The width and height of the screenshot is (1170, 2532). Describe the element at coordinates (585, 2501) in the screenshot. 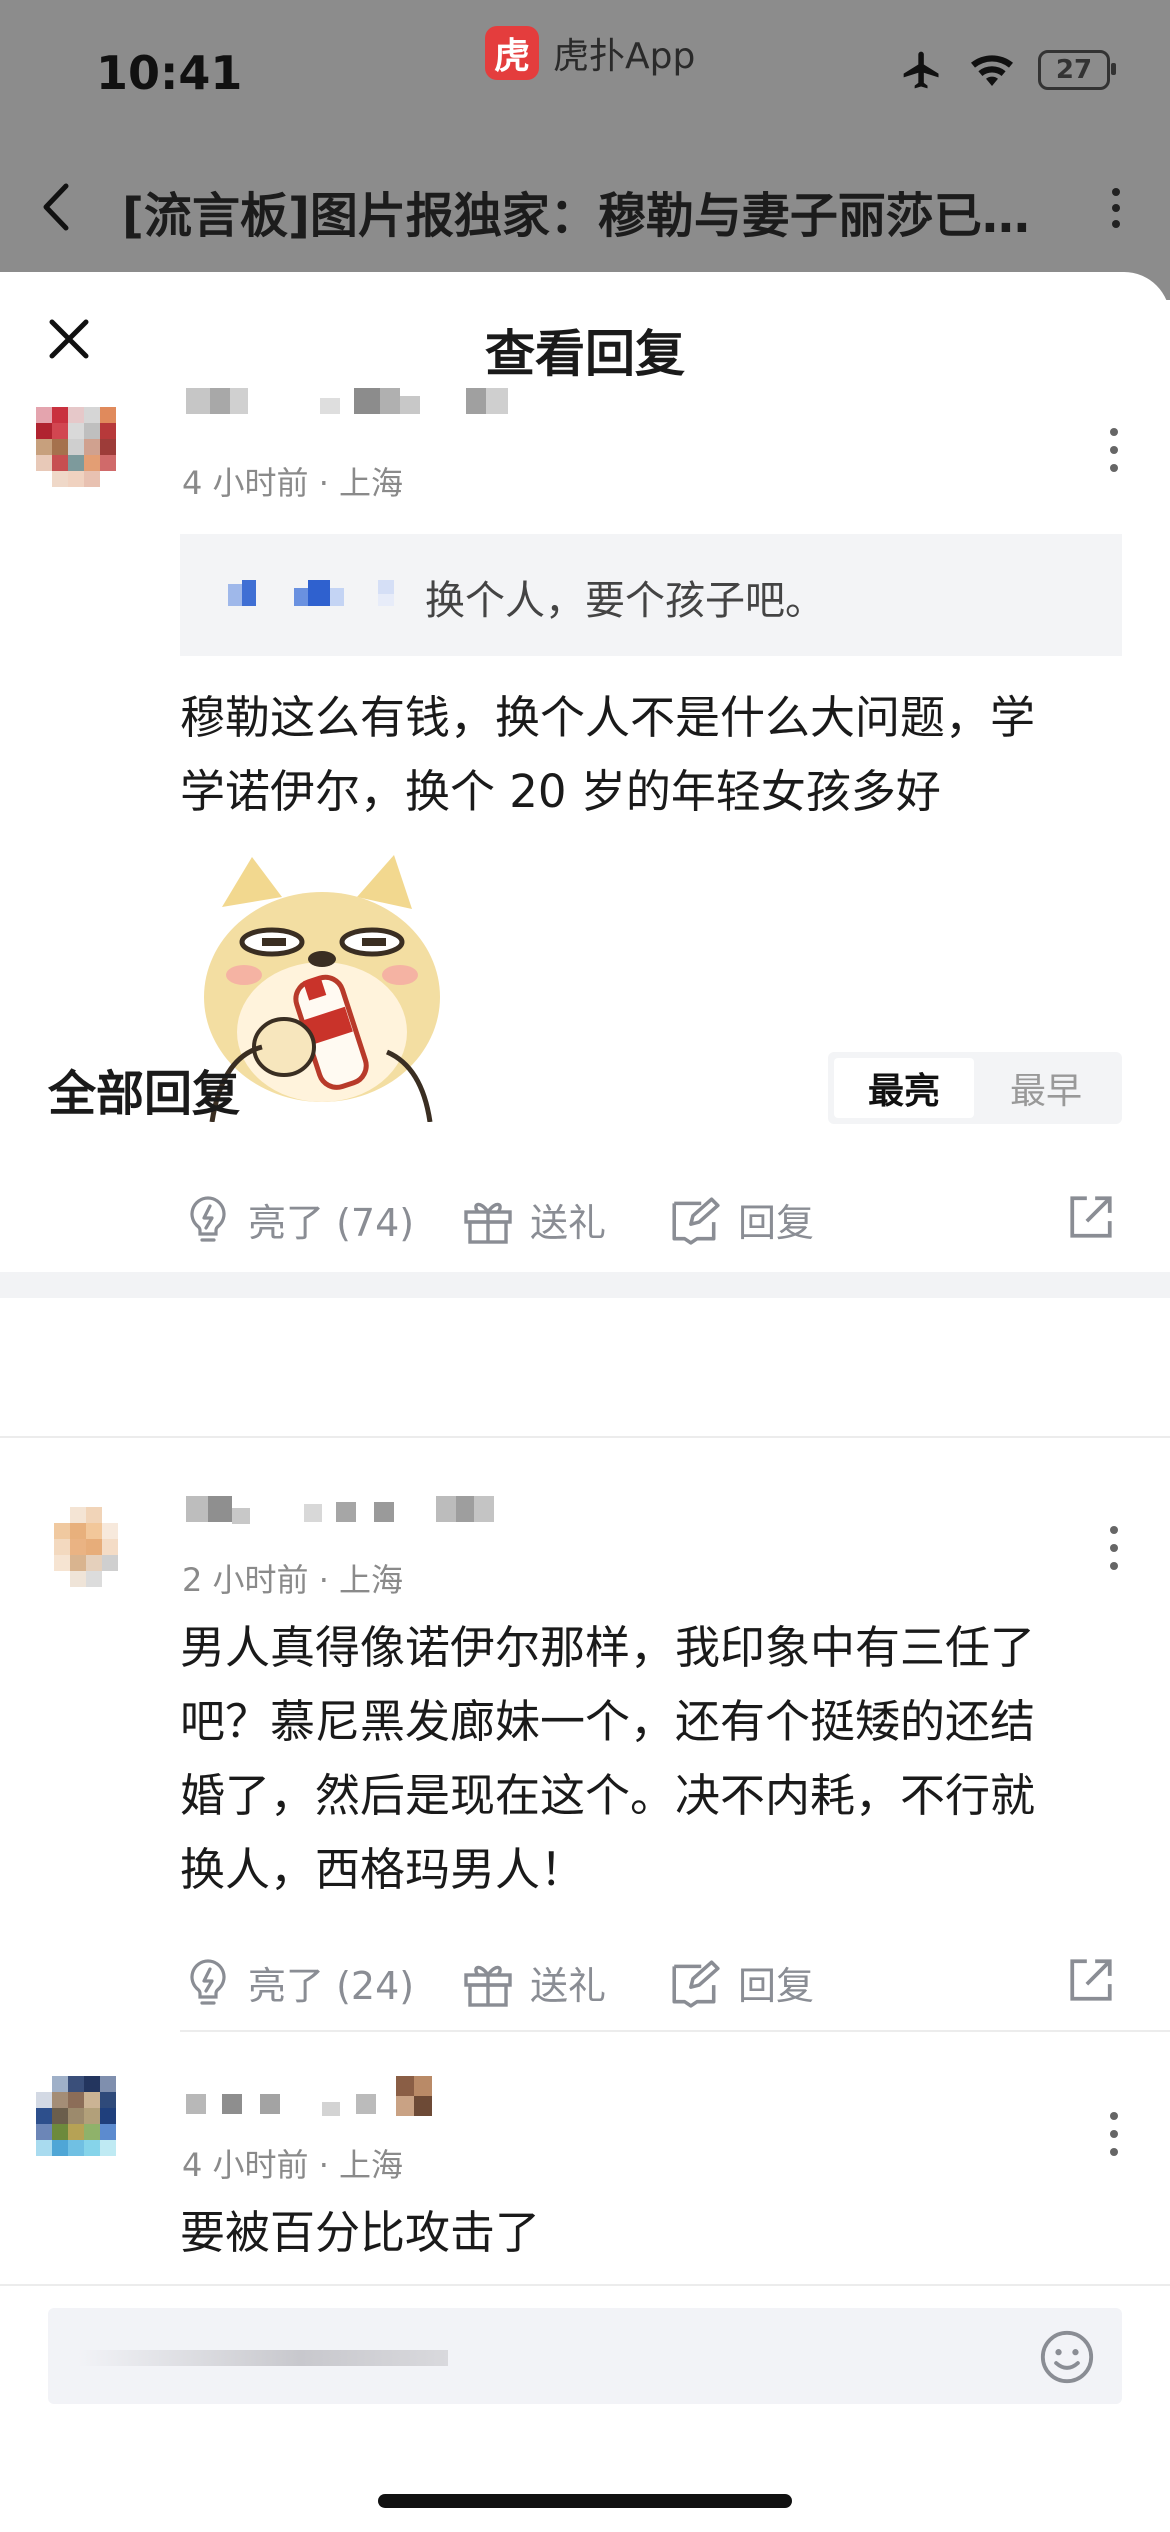

I see `home-indicator` at that location.